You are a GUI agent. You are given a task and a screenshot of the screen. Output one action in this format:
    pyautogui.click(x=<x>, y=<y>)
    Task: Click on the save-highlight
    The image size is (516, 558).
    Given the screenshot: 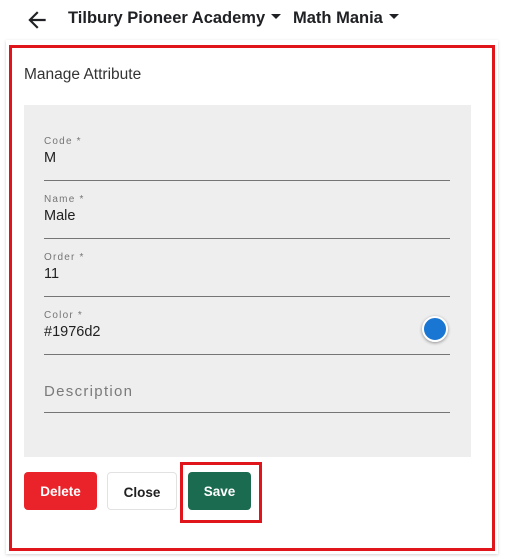 What is the action you would take?
    pyautogui.click(x=221, y=492)
    